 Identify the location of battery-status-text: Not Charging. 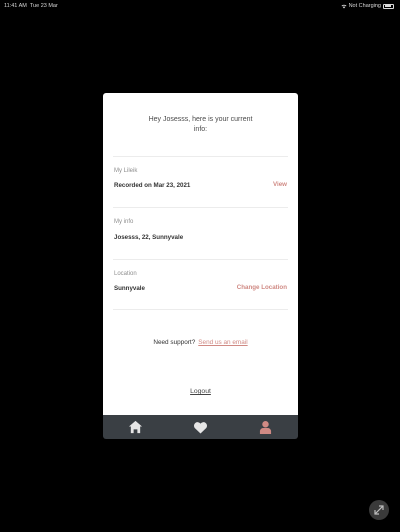
(364, 6).